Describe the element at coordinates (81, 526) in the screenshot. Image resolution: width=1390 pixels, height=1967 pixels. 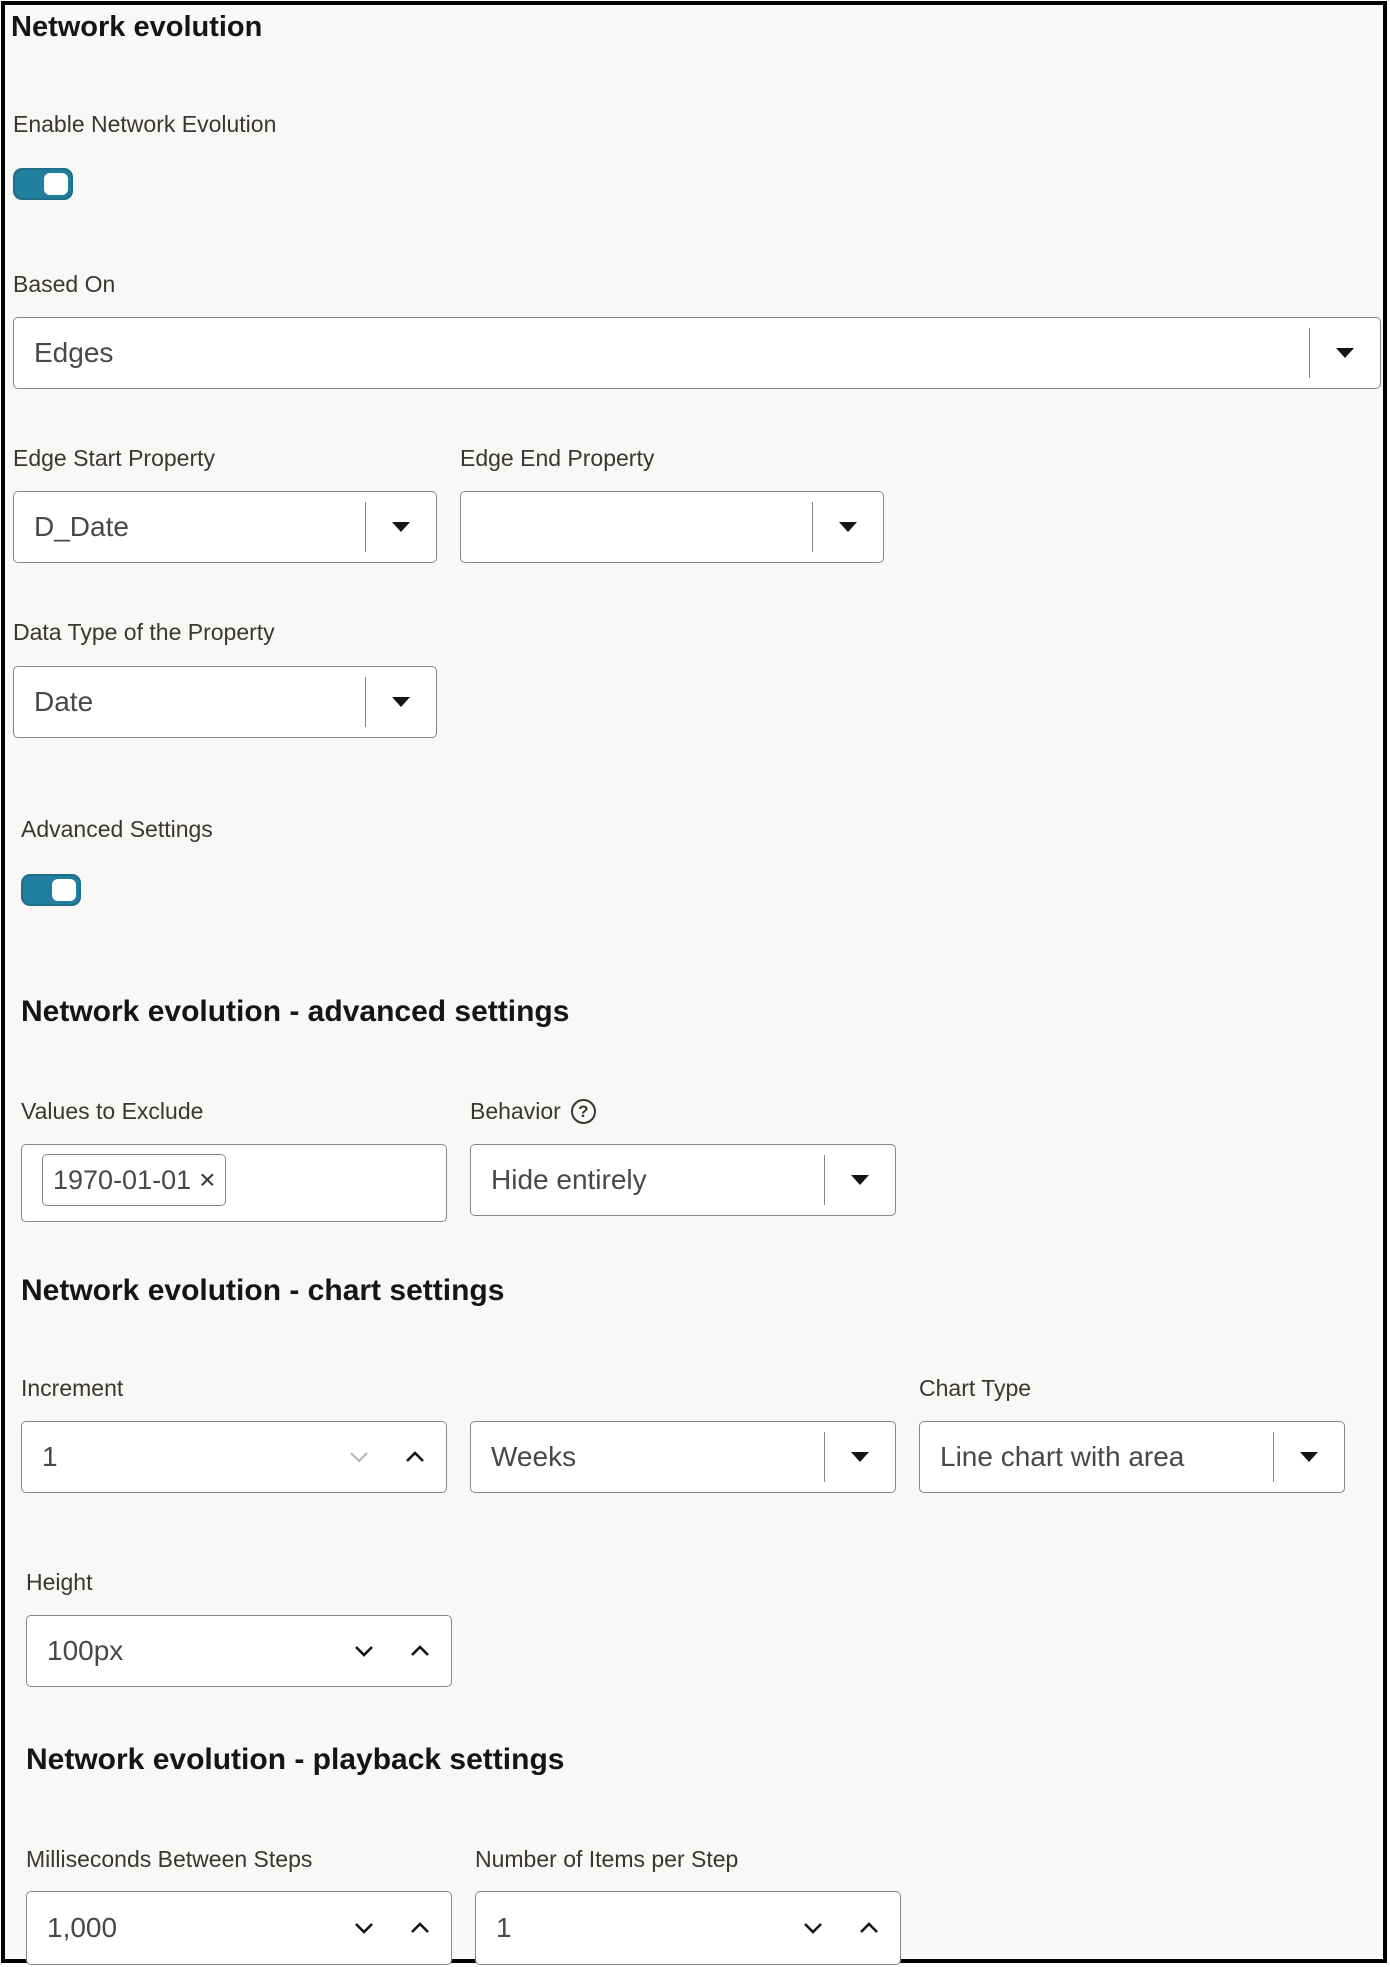
I see `edge-start-value: D_Date` at that location.